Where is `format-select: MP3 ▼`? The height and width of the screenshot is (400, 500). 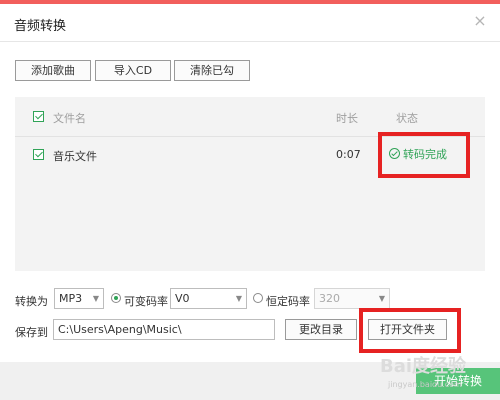 format-select: MP3 ▼ is located at coordinates (79, 298).